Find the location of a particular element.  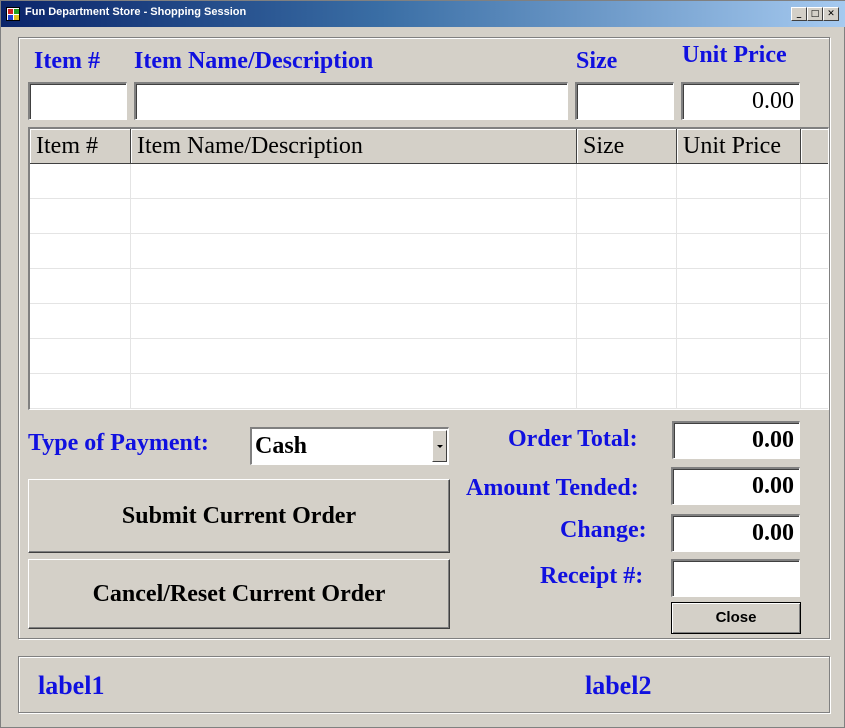

cancel-order-button: Cancel/Reset Current Order is located at coordinates (239, 594).